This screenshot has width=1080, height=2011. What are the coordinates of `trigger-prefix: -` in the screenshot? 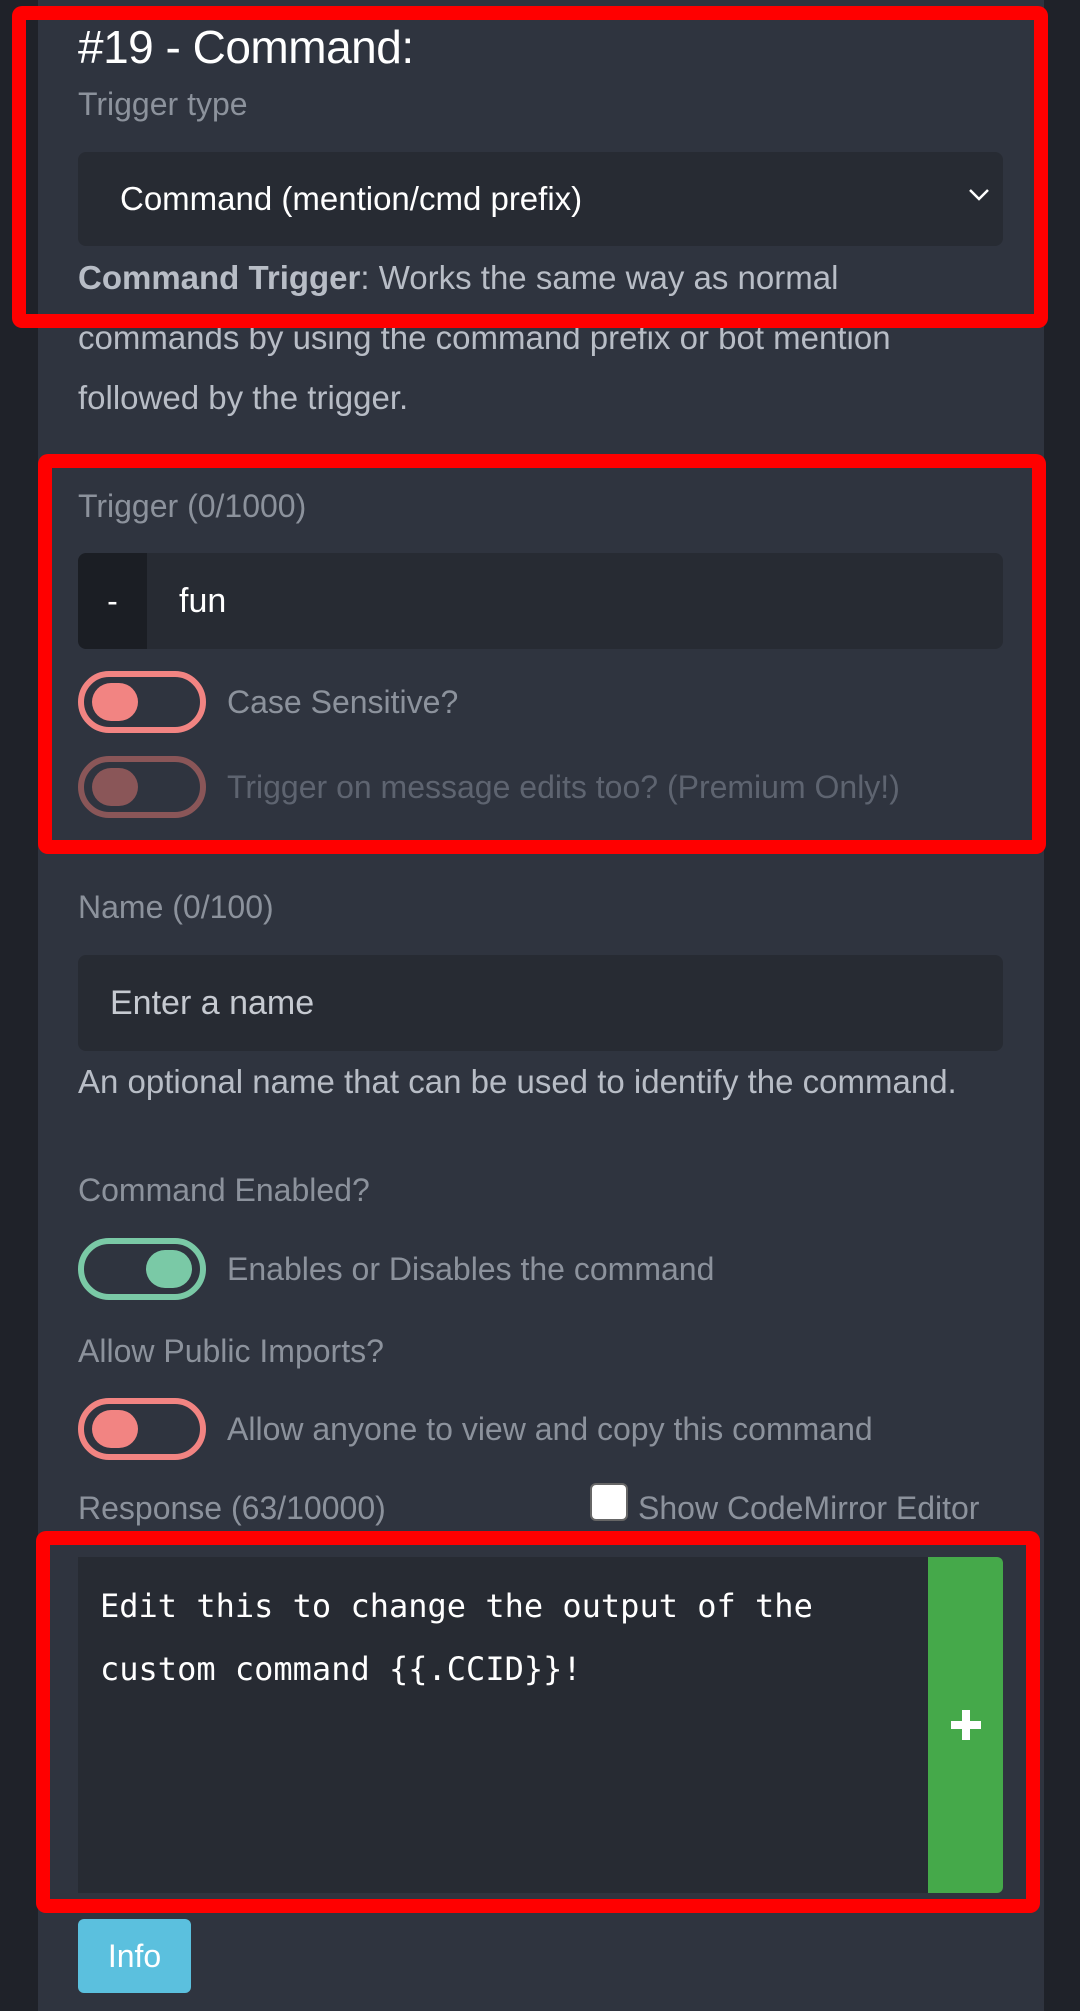 It's located at (112, 601).